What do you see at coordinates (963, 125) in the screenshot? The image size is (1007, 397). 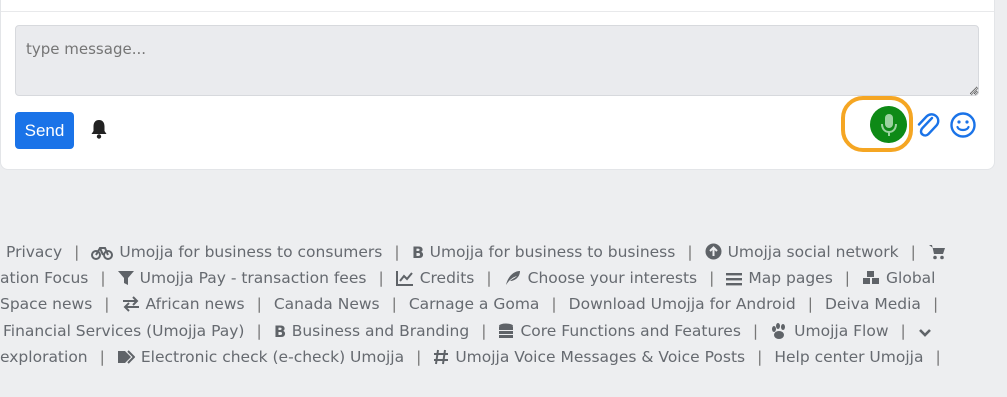 I see `emoji-icon` at bounding box center [963, 125].